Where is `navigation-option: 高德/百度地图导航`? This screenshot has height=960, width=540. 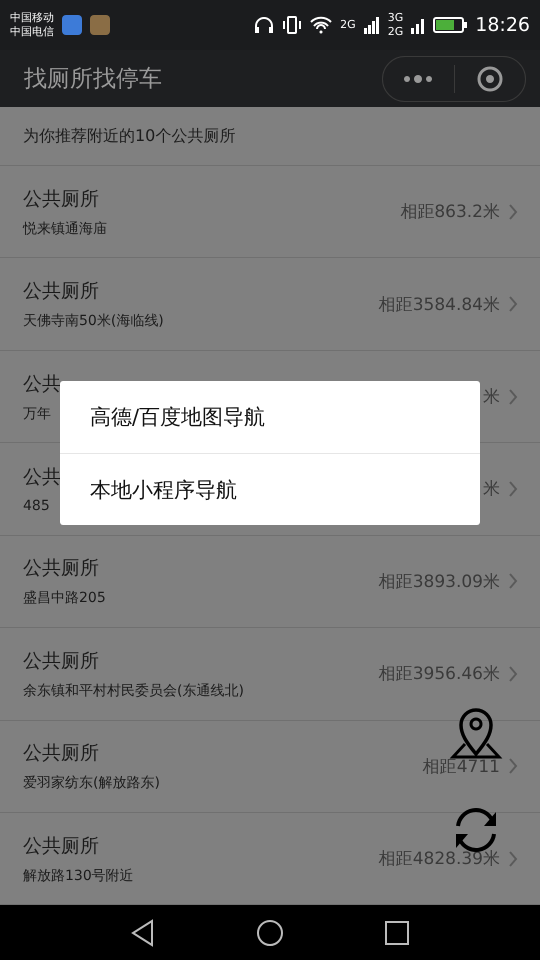 navigation-option: 高德/百度地图导航 is located at coordinates (270, 417).